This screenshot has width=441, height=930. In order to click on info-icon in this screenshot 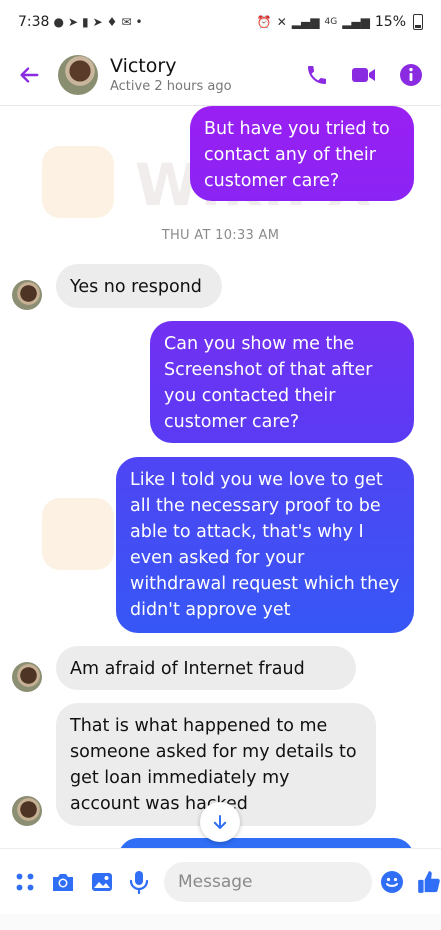, I will do `click(411, 75)`.